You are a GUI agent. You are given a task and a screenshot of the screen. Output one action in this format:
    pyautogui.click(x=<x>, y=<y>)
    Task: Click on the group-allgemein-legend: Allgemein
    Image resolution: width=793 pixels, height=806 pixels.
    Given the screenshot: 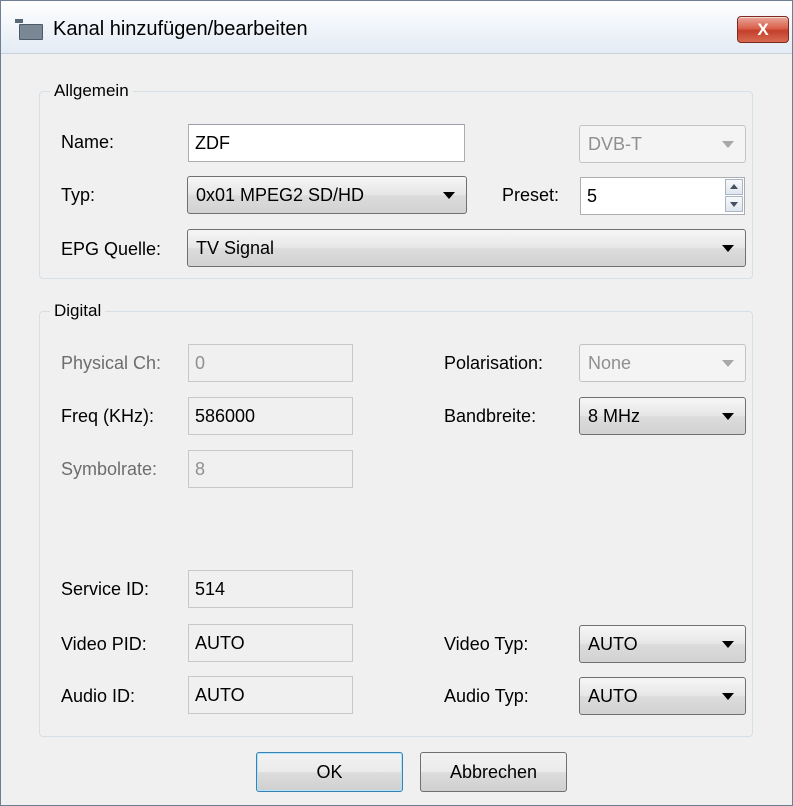 What is the action you would take?
    pyautogui.click(x=91, y=90)
    